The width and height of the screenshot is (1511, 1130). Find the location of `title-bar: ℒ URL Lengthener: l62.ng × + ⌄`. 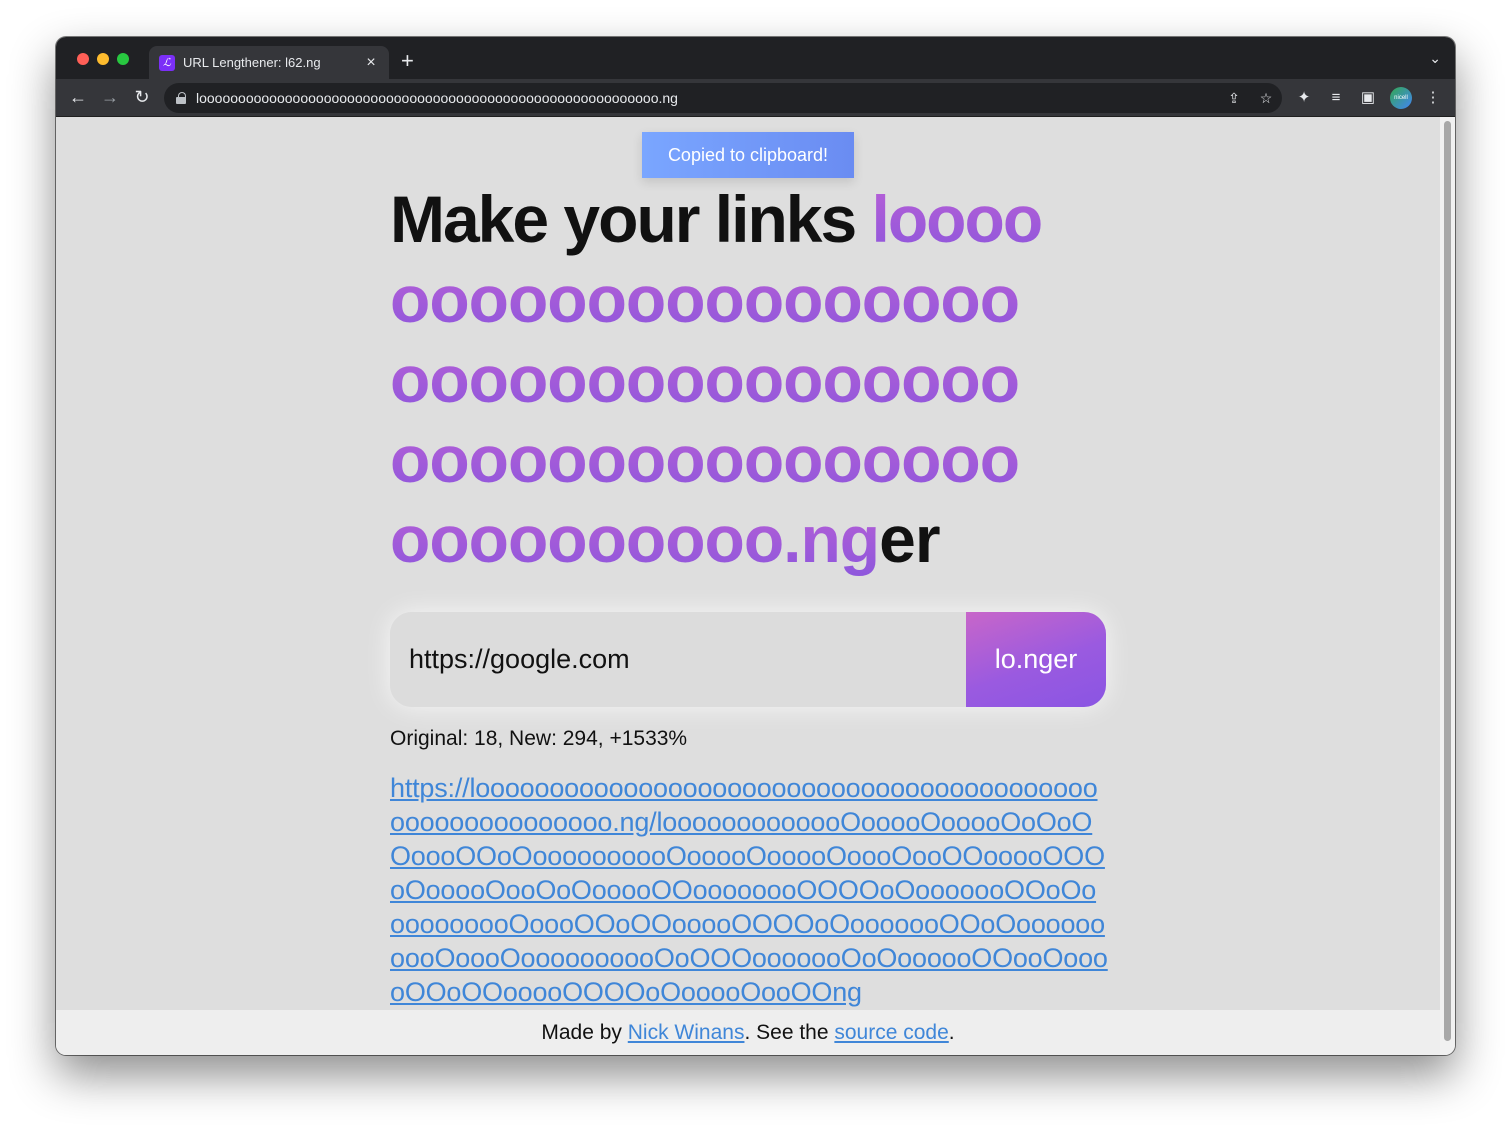

title-bar: ℒ URL Lengthener: l62.ng × + ⌄ is located at coordinates (755, 58).